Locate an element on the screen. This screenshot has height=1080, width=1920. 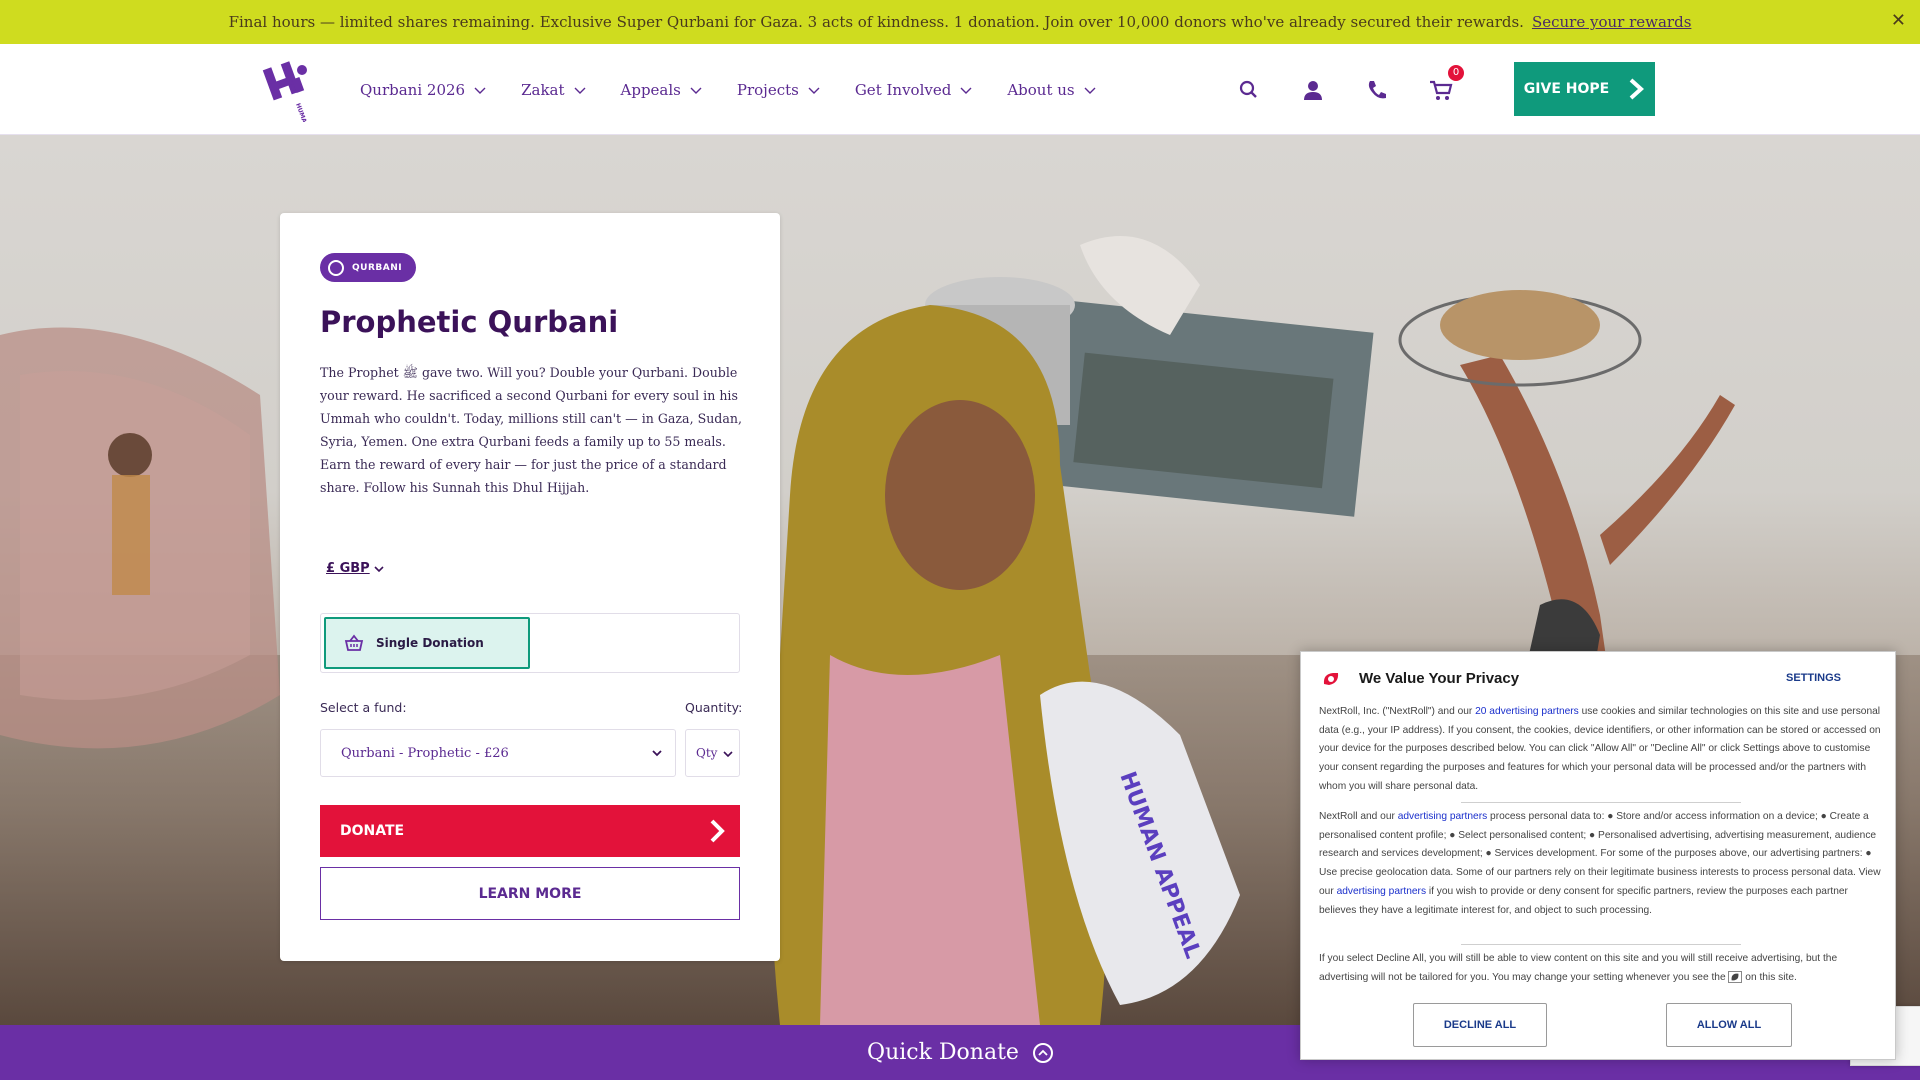
cart-icon is located at coordinates (1441, 90).